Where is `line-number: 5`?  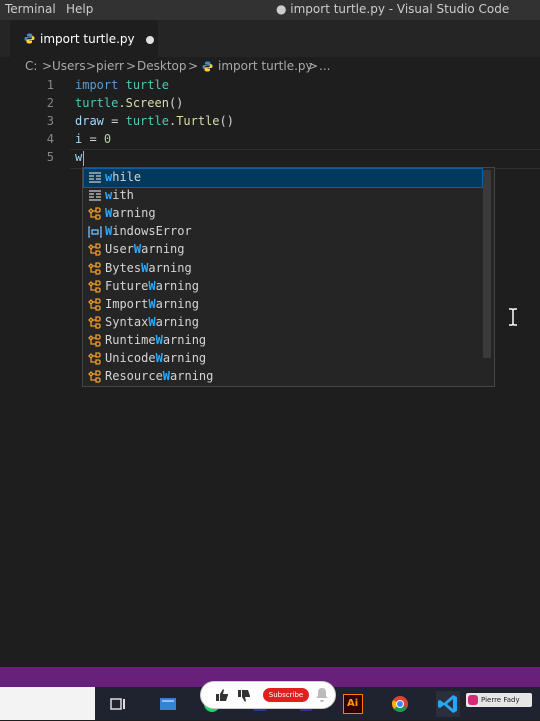
line-number: 5 is located at coordinates (50, 157).